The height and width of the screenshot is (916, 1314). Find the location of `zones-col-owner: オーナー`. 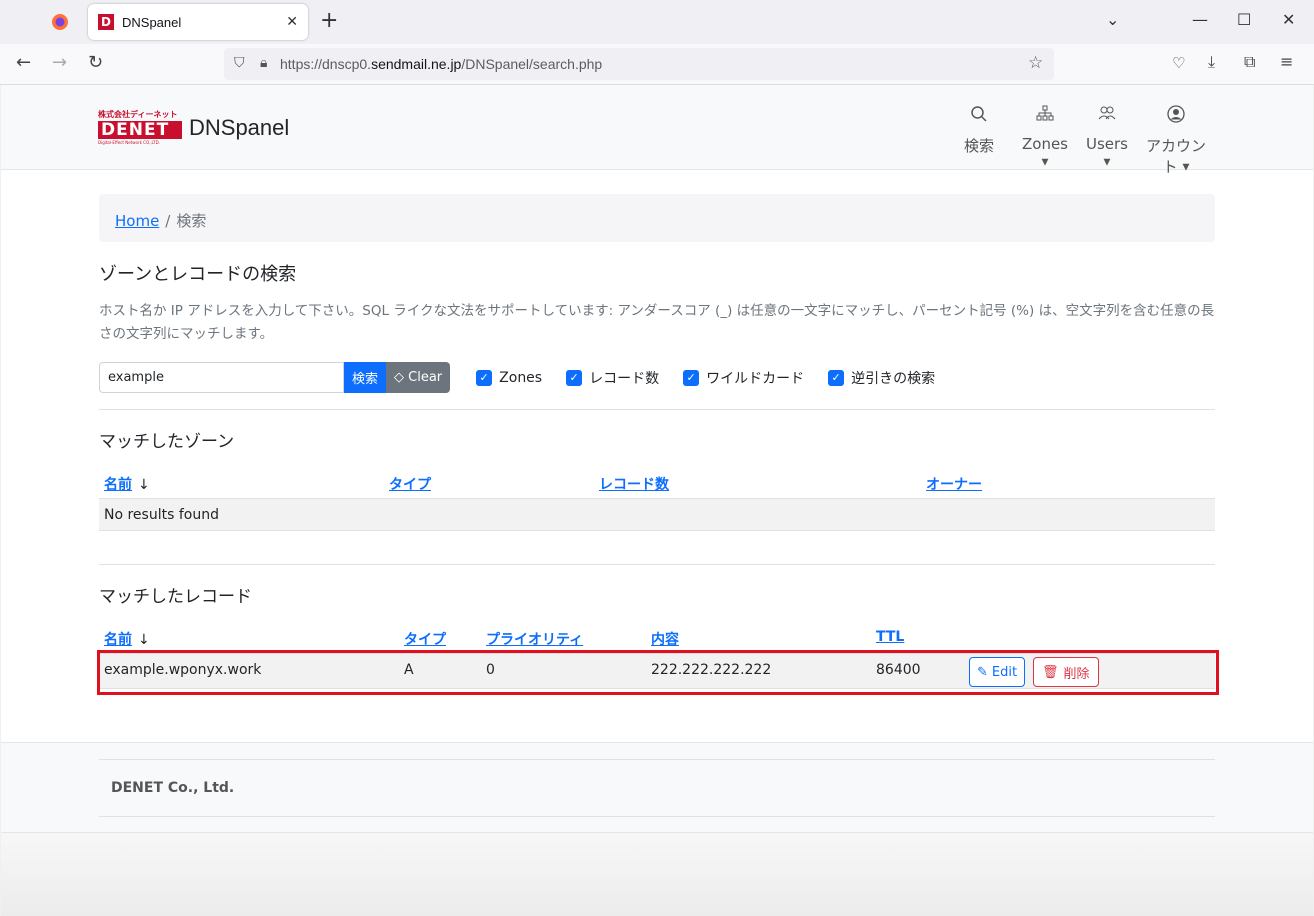

zones-col-owner: オーナー is located at coordinates (954, 484).